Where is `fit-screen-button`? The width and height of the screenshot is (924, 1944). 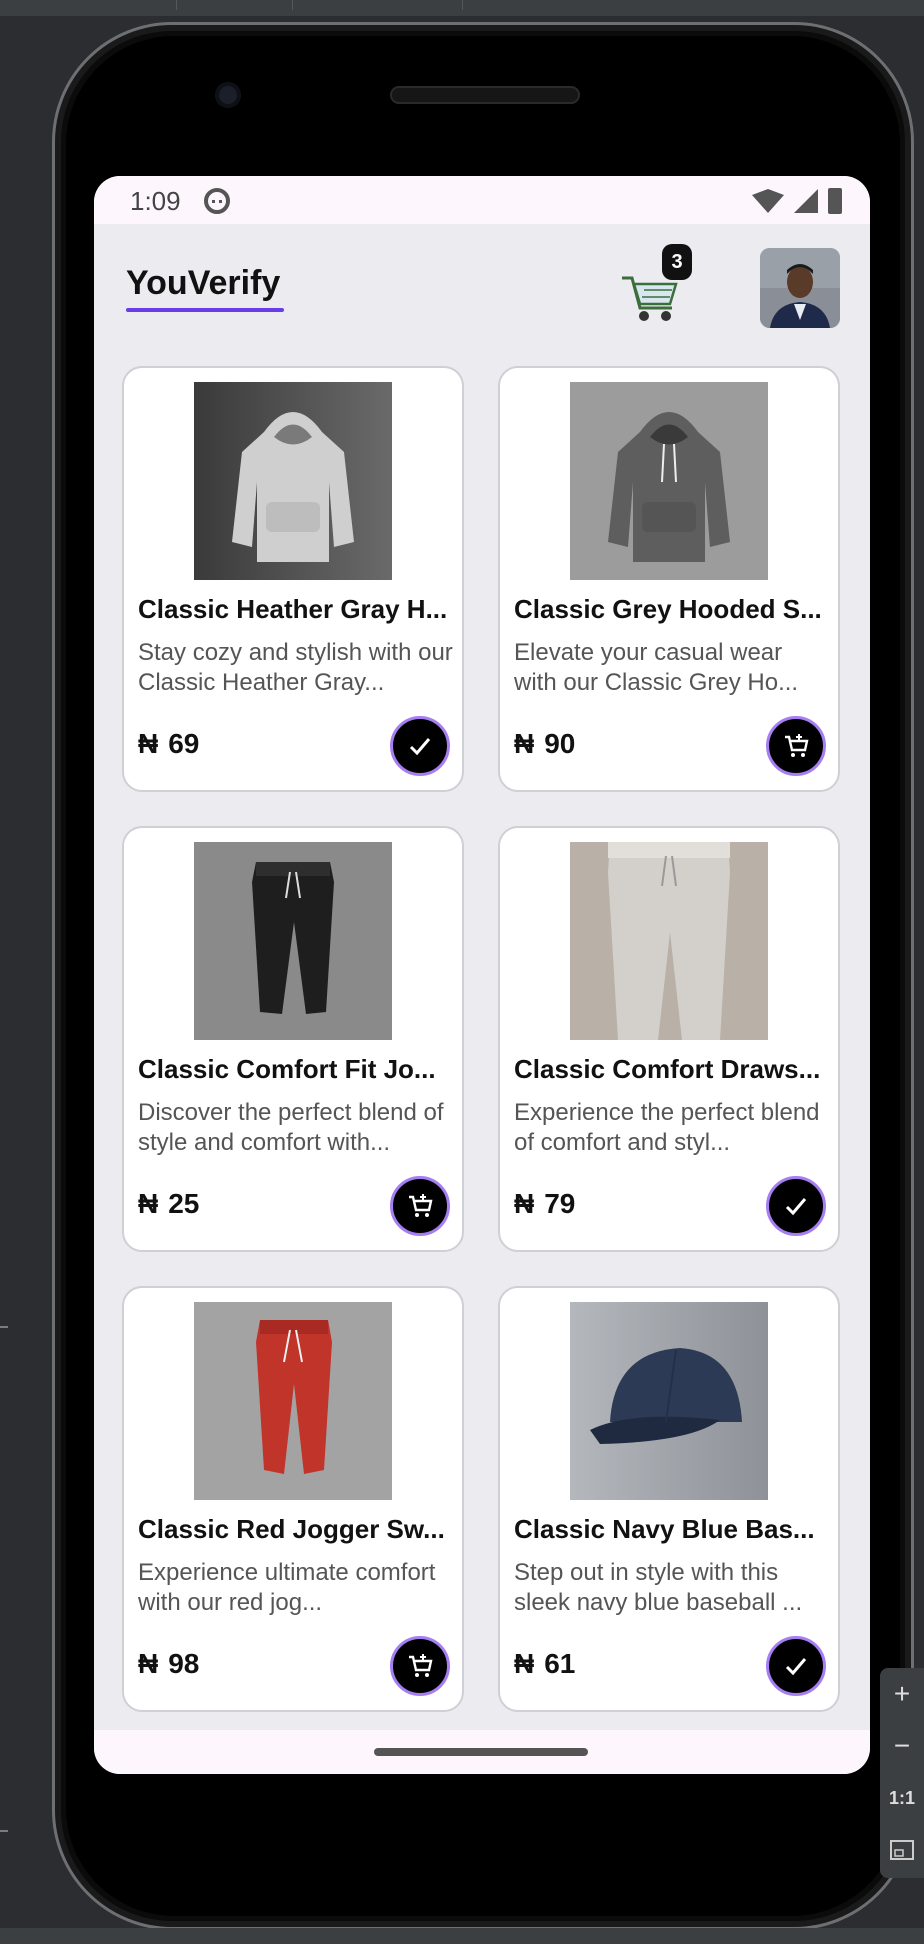
fit-screen-button is located at coordinates (902, 1850).